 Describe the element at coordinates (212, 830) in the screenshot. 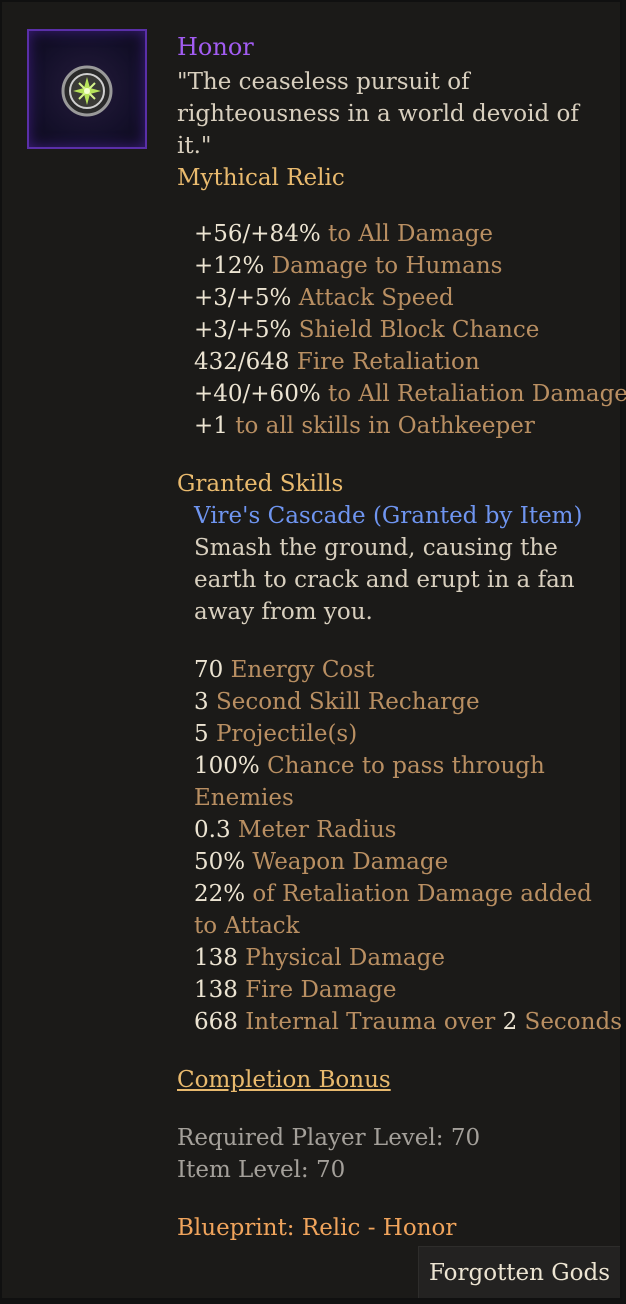

I see `skill-stat-value: 0.3` at that location.